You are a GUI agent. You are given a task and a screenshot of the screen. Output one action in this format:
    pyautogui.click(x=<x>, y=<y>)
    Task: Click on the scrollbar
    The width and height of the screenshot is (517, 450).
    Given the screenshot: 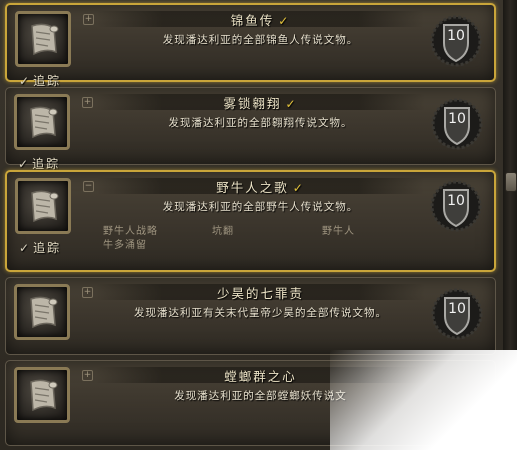 What is the action you would take?
    pyautogui.click(x=510, y=225)
    